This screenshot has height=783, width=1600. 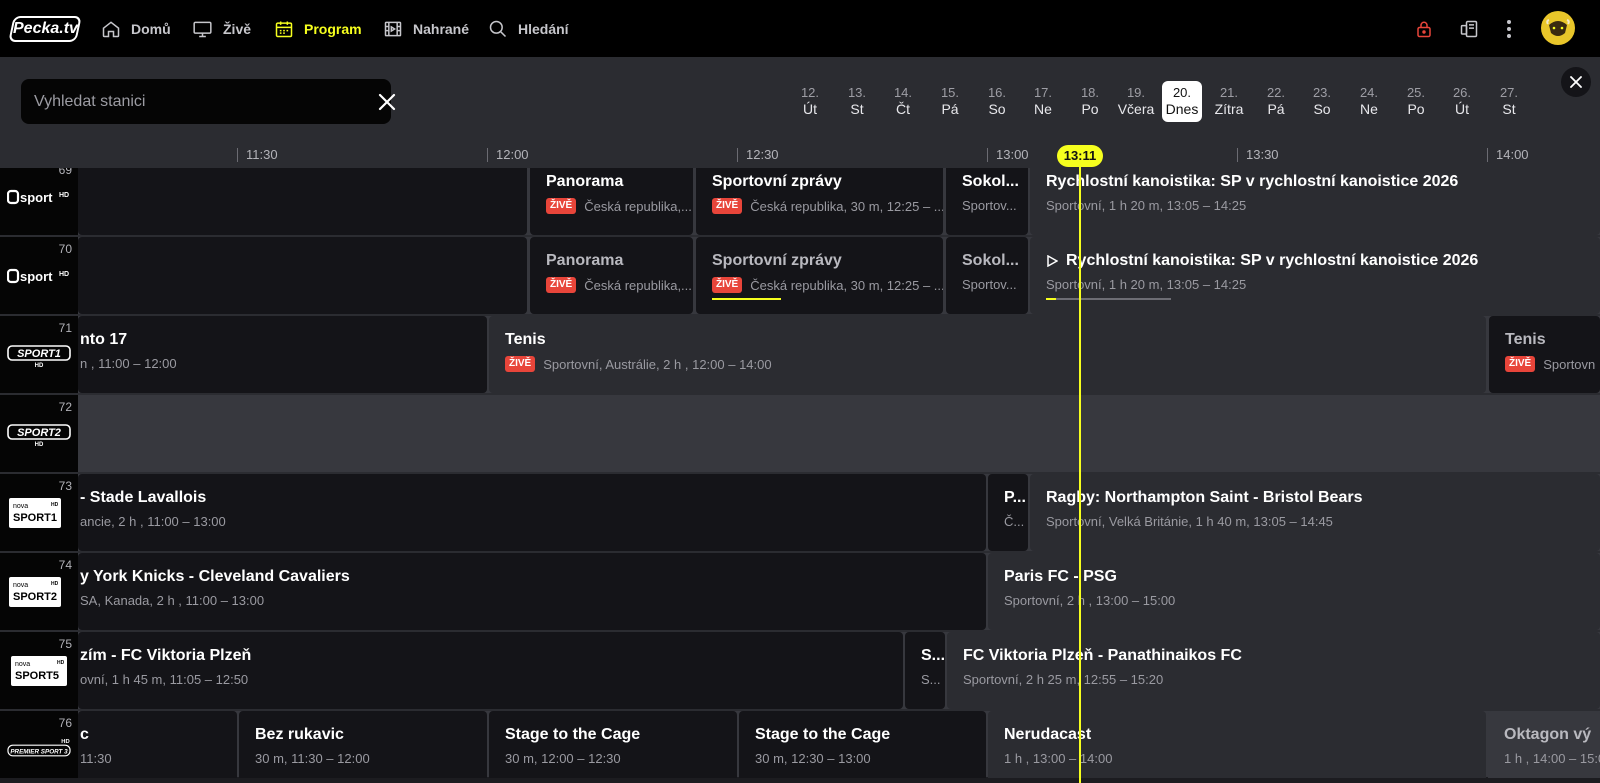 I want to click on date-item: 25. Po, so click(x=1416, y=101).